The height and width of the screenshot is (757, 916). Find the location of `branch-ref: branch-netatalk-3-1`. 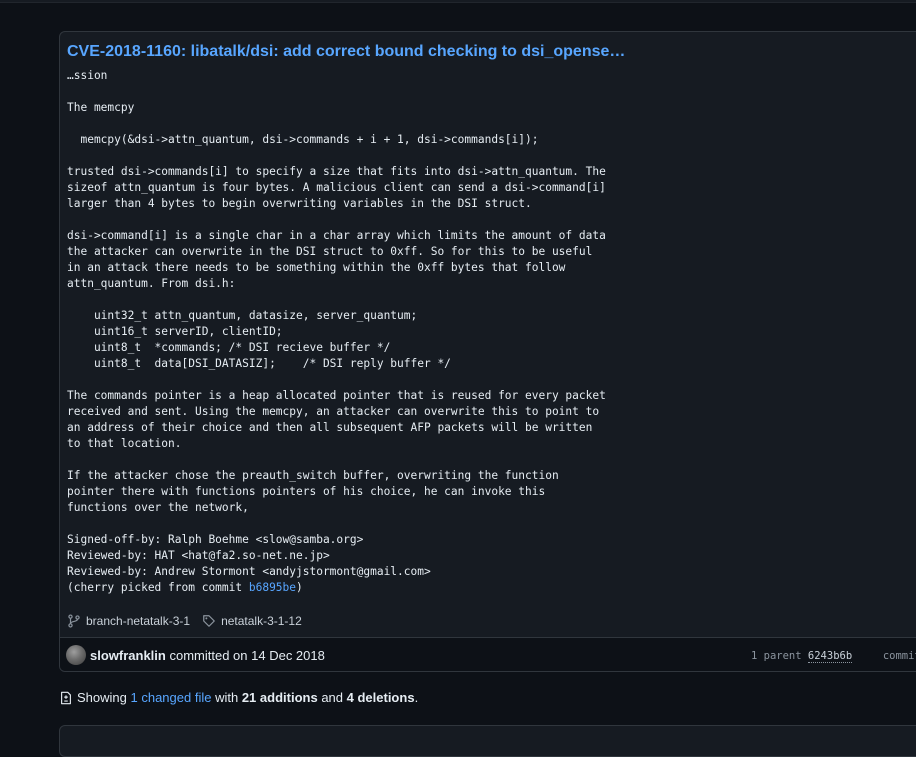

branch-ref: branch-netatalk-3-1 is located at coordinates (128, 621).